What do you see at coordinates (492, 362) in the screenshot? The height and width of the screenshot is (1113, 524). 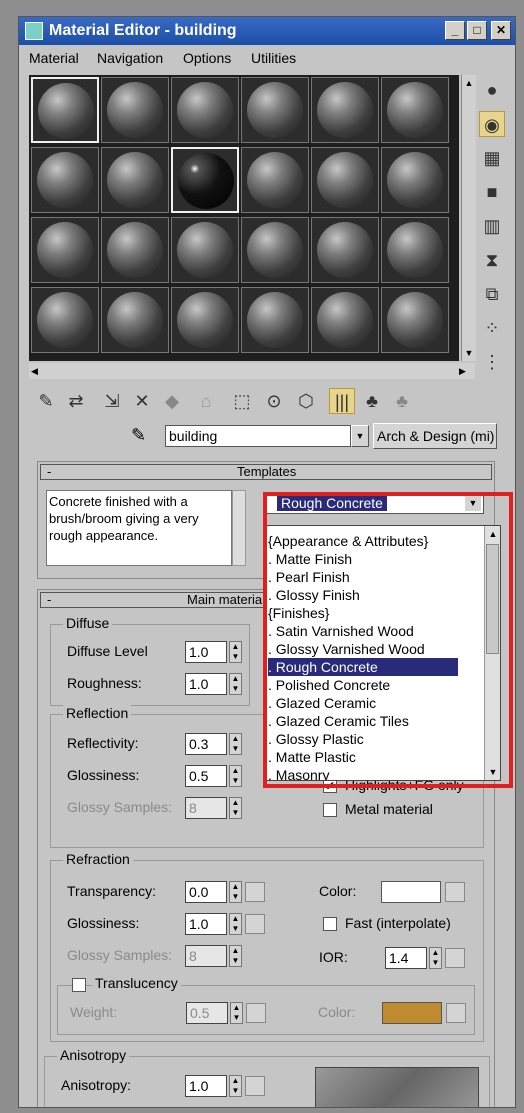 I see `material-map-navigator-icon: ⋮` at bounding box center [492, 362].